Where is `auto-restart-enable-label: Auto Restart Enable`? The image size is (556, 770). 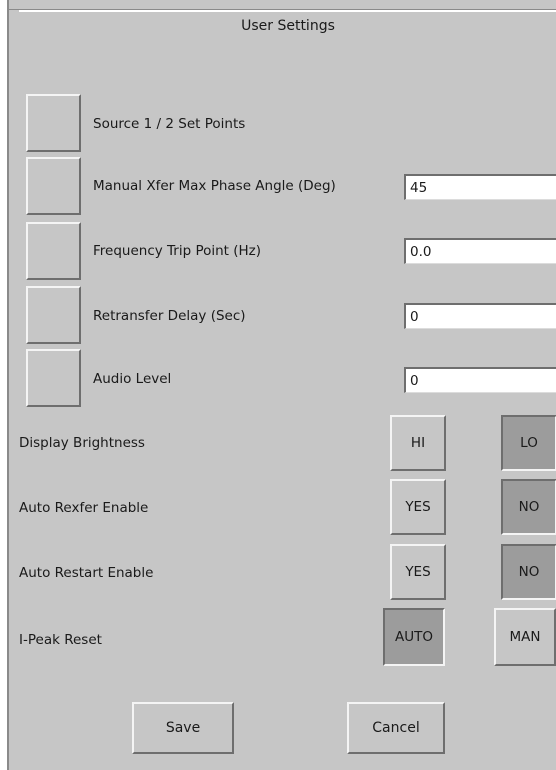 auto-restart-enable-label: Auto Restart Enable is located at coordinates (86, 573).